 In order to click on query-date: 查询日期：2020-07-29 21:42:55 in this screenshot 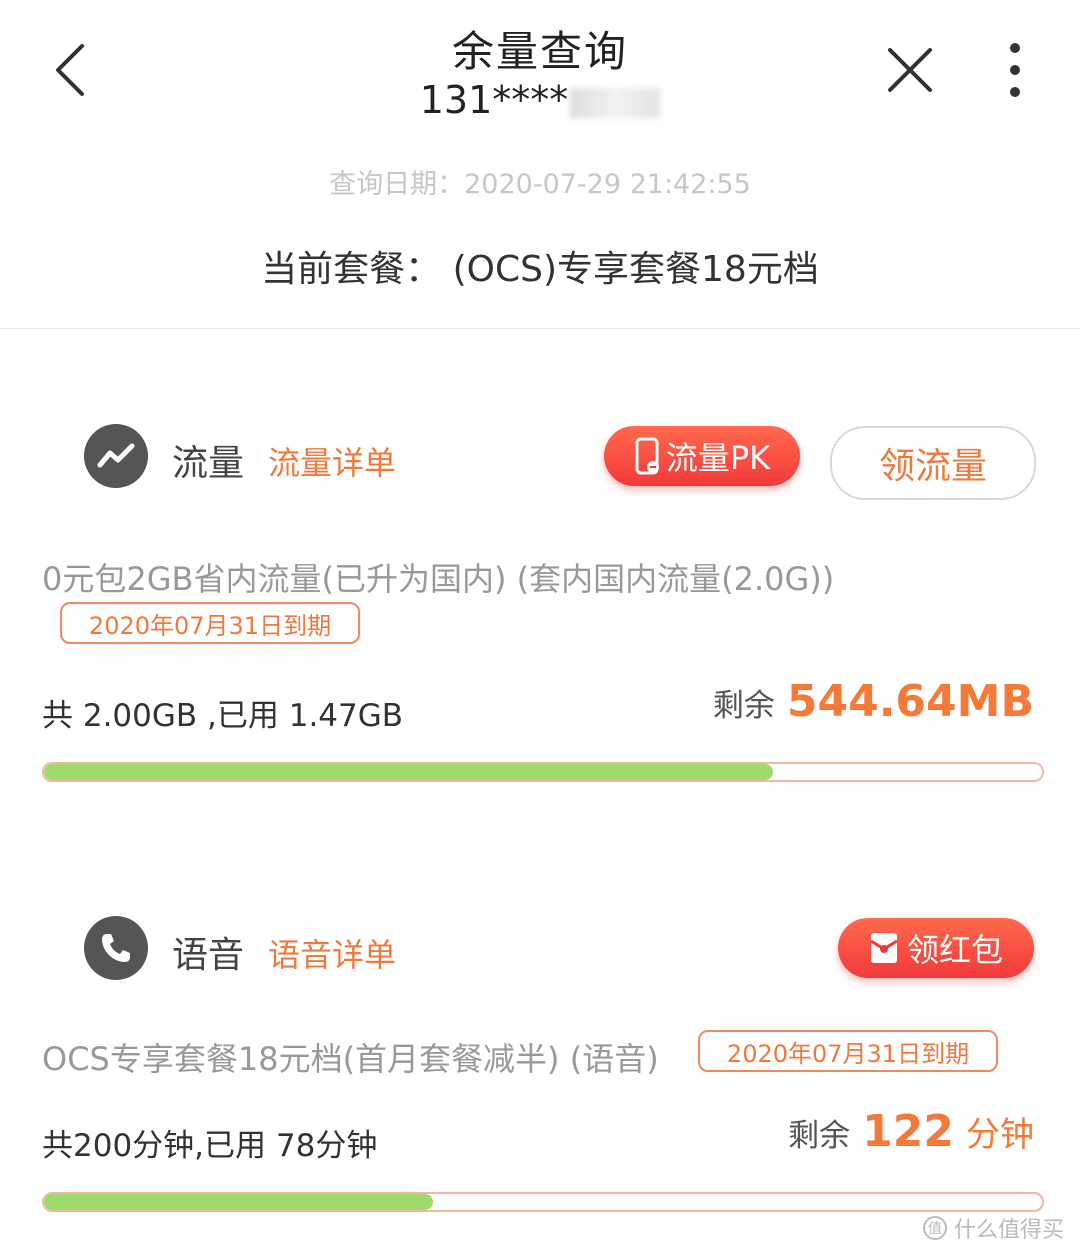, I will do `click(540, 184)`.